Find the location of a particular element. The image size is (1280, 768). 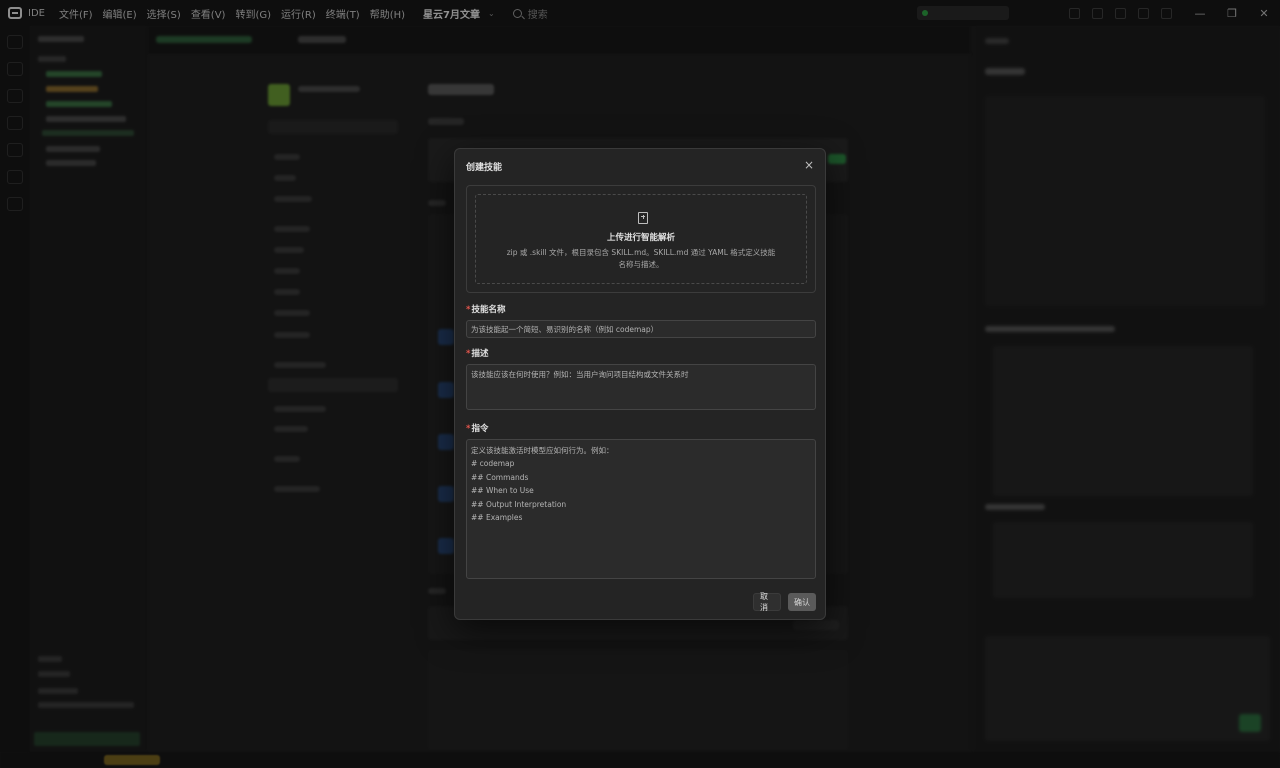

instruction-label: *指令 is located at coordinates (477, 428).